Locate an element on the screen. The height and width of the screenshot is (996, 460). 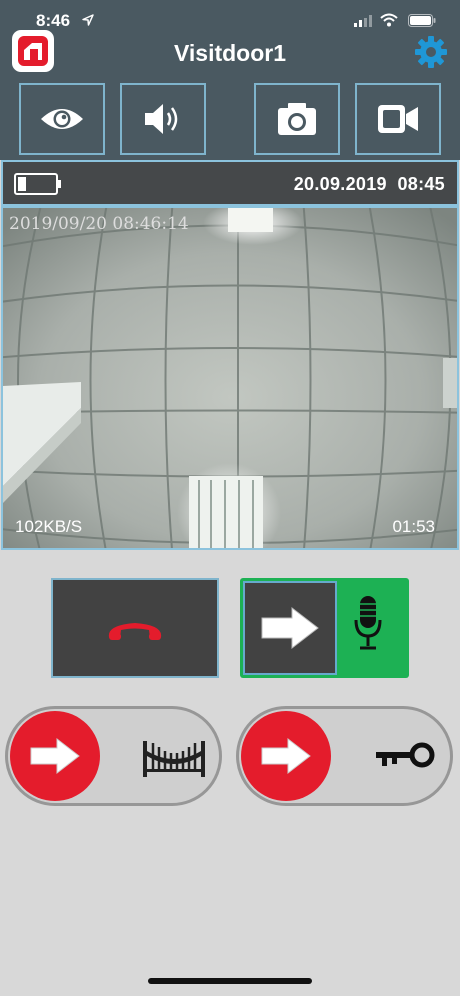
speaker-icon is located at coordinates (161, 119).